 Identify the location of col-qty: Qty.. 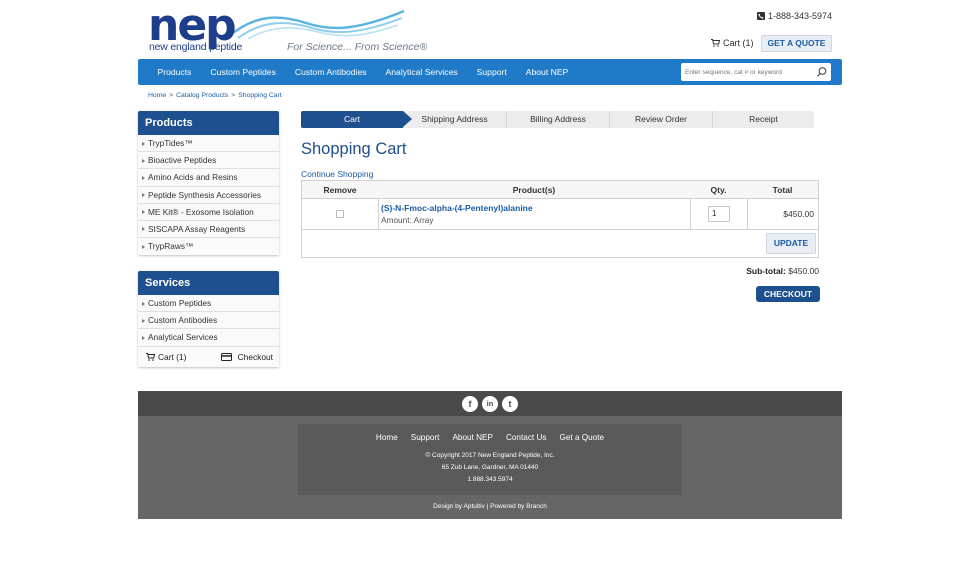
(718, 190).